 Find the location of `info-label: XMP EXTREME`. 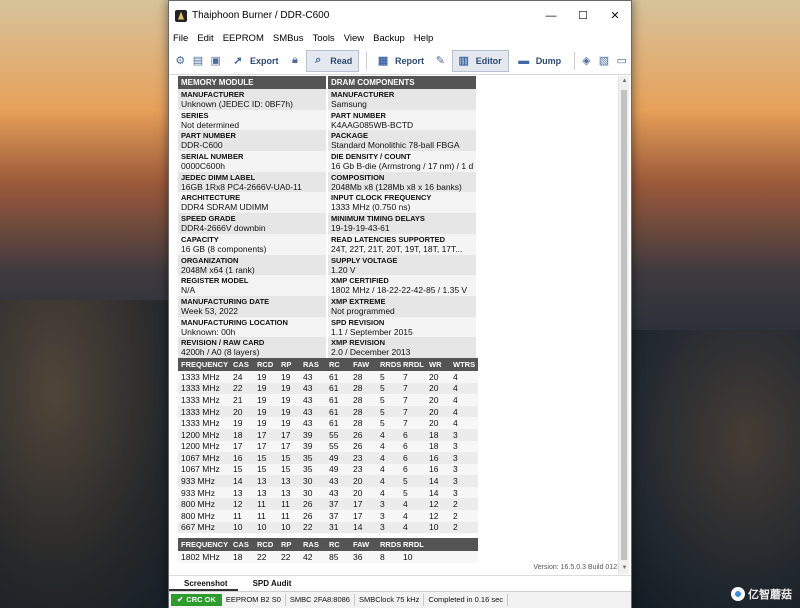

info-label: XMP EXTREME is located at coordinates (358, 301).